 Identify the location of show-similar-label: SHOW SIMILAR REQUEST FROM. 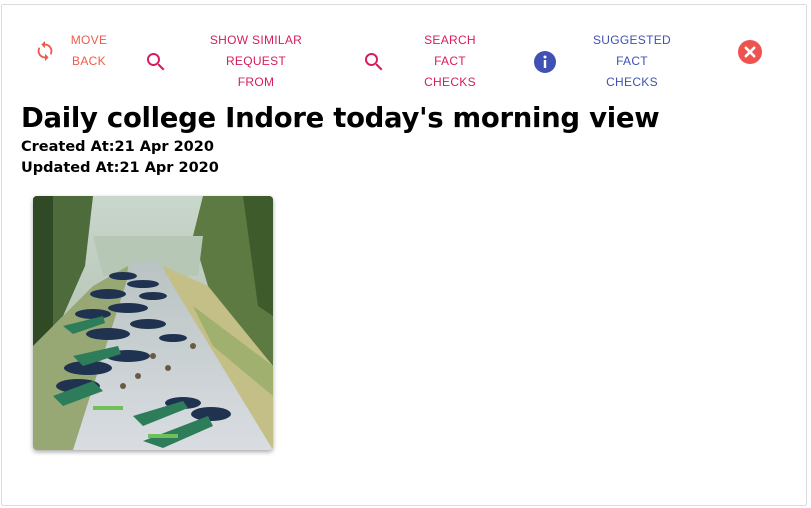
(256, 61).